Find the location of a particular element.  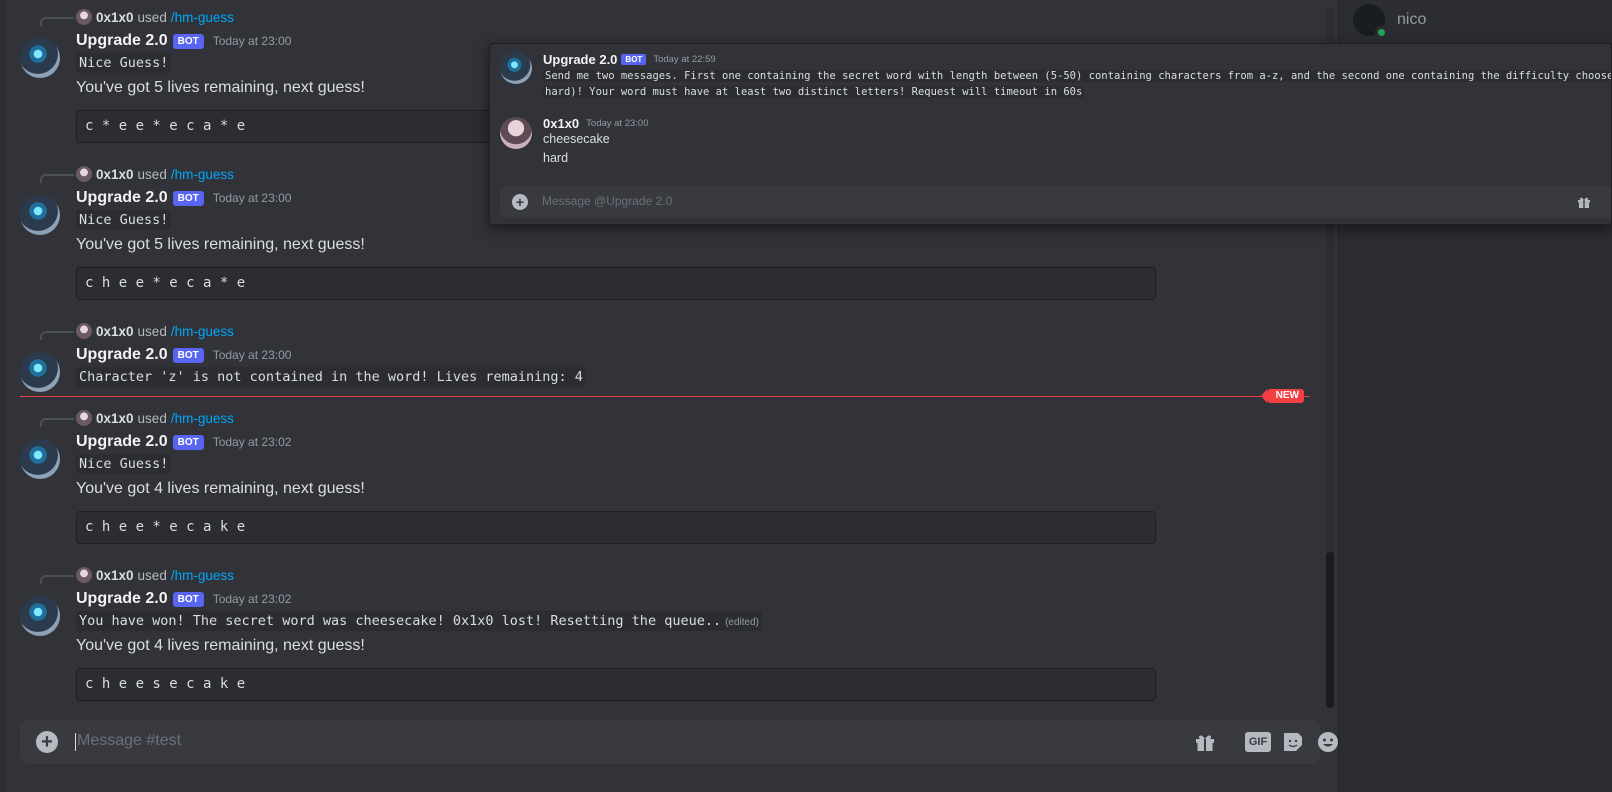

dm-message-input: Message @Upgrade 2.0 is located at coordinates (607, 201).